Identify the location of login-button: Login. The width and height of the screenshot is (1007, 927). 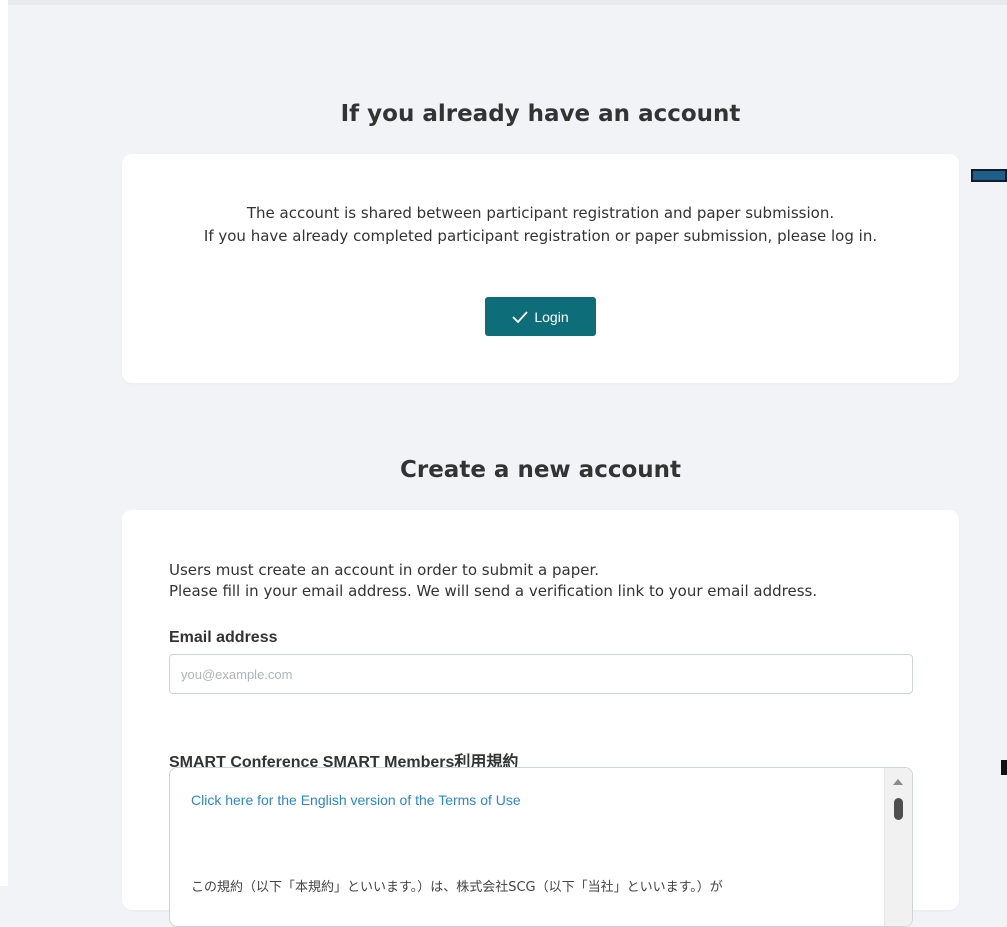
(540, 316).